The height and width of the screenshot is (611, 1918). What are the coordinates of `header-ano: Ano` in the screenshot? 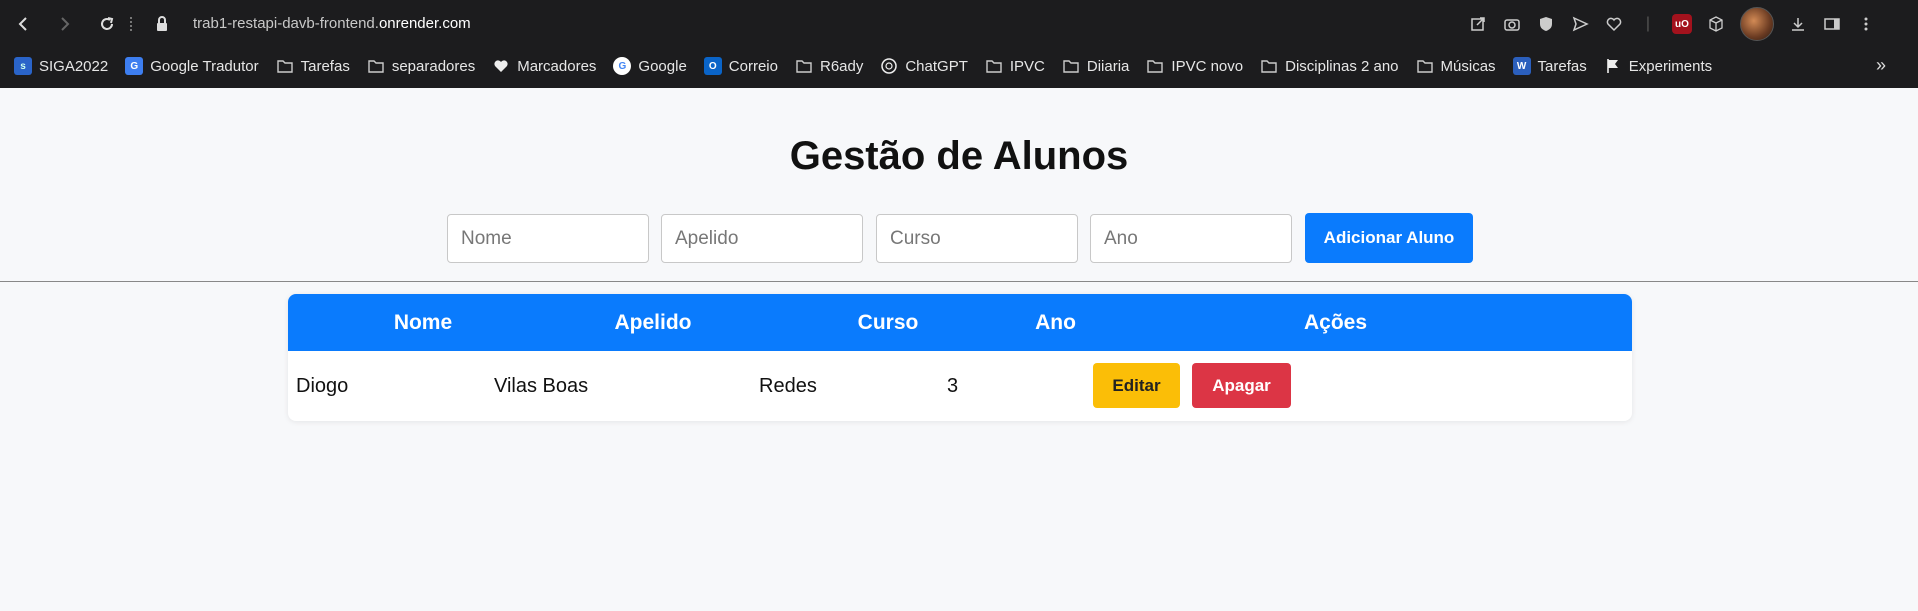 It's located at (1055, 322).